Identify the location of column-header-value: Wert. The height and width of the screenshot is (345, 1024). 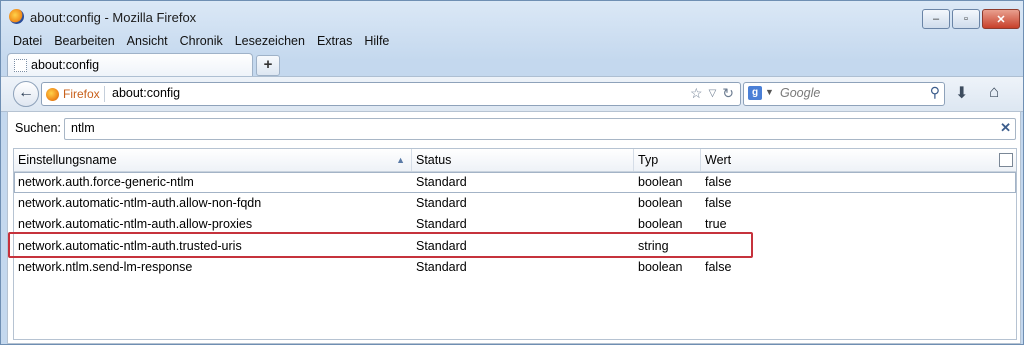
(858, 160).